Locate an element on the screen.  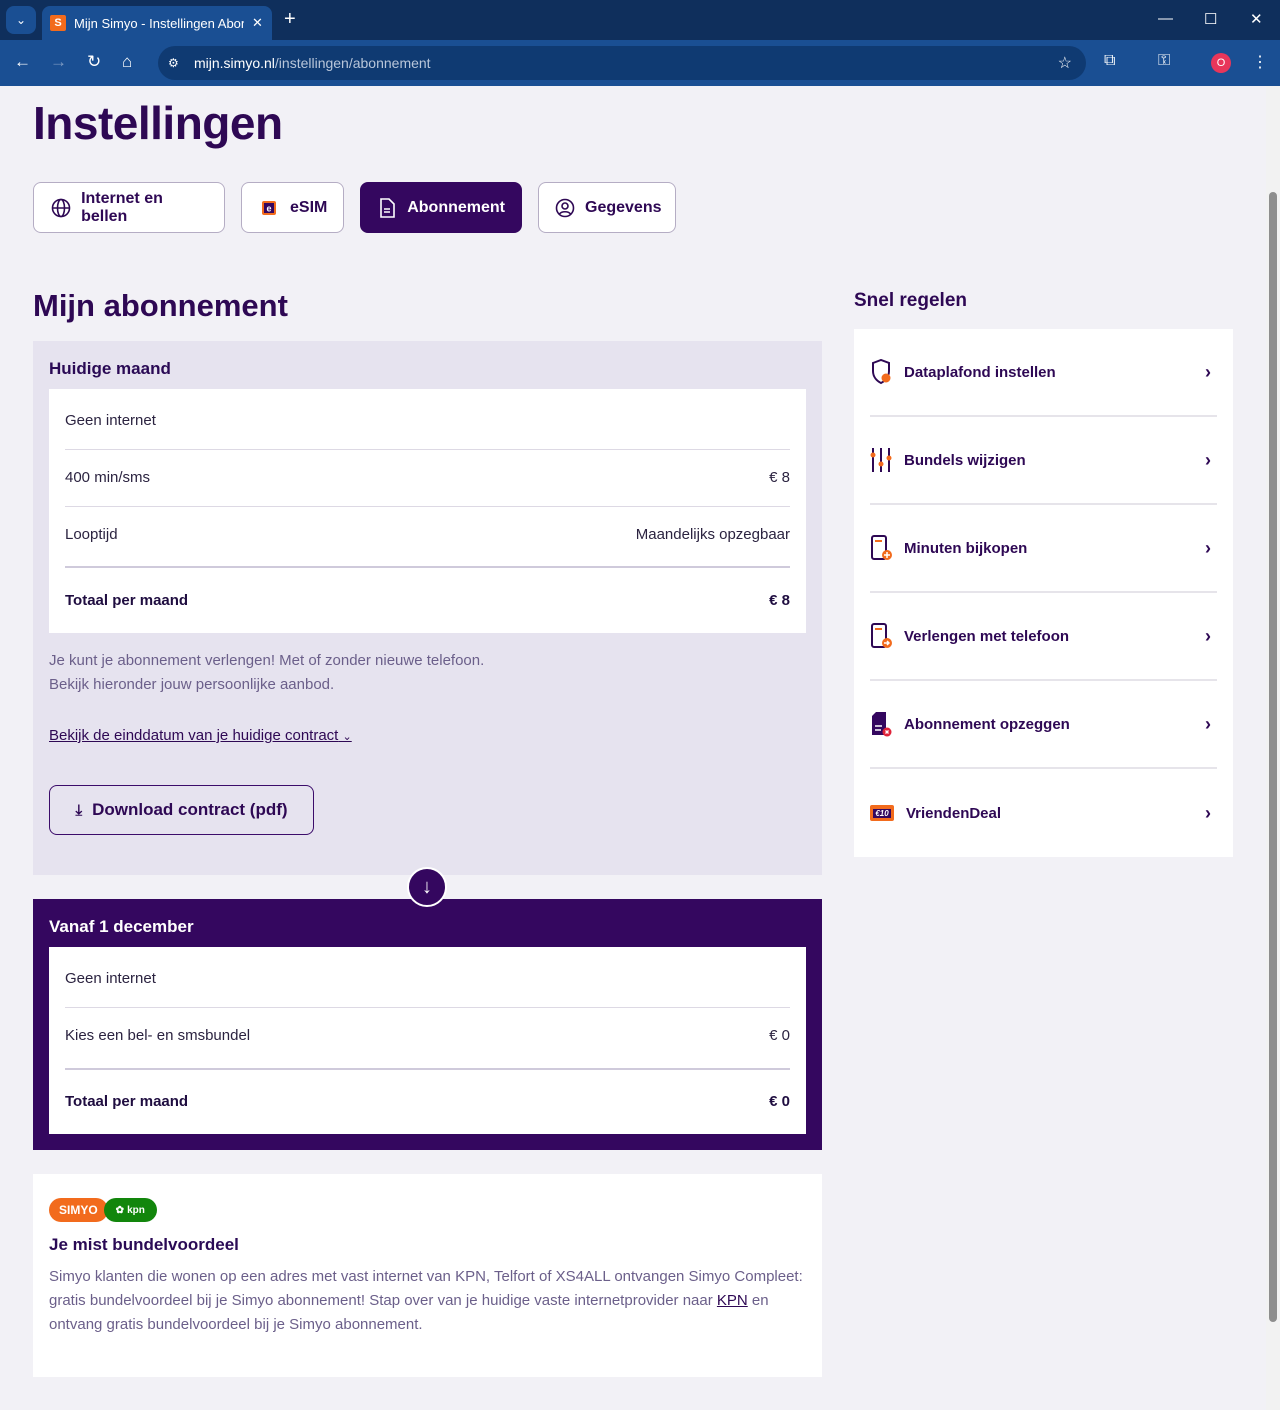
kpn-link: KPN is located at coordinates (732, 1300).